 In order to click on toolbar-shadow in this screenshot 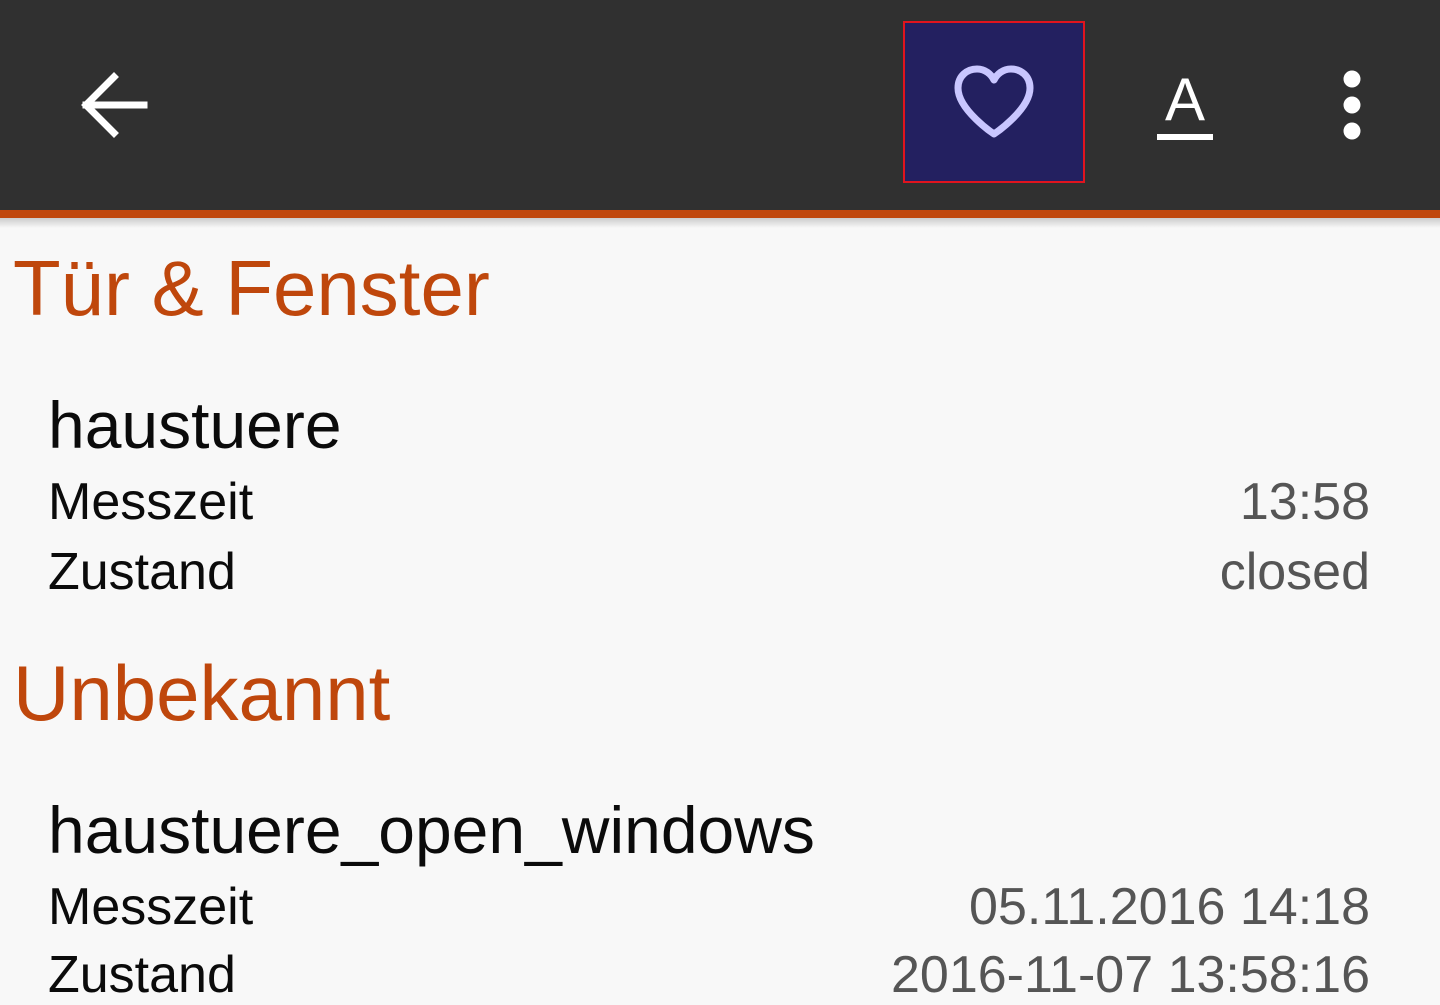, I will do `click(720, 223)`.